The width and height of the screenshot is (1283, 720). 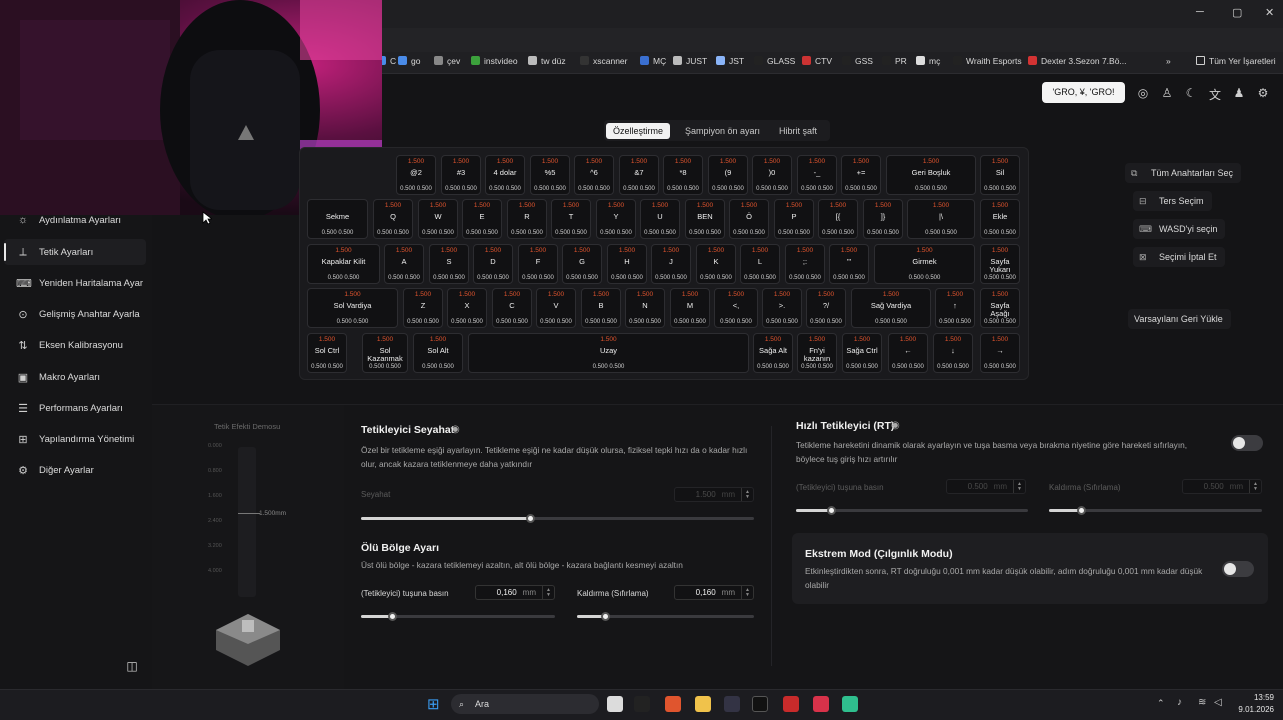 What do you see at coordinates (571, 219) in the screenshot?
I see `key: 1.500 T 0.500 0.500` at bounding box center [571, 219].